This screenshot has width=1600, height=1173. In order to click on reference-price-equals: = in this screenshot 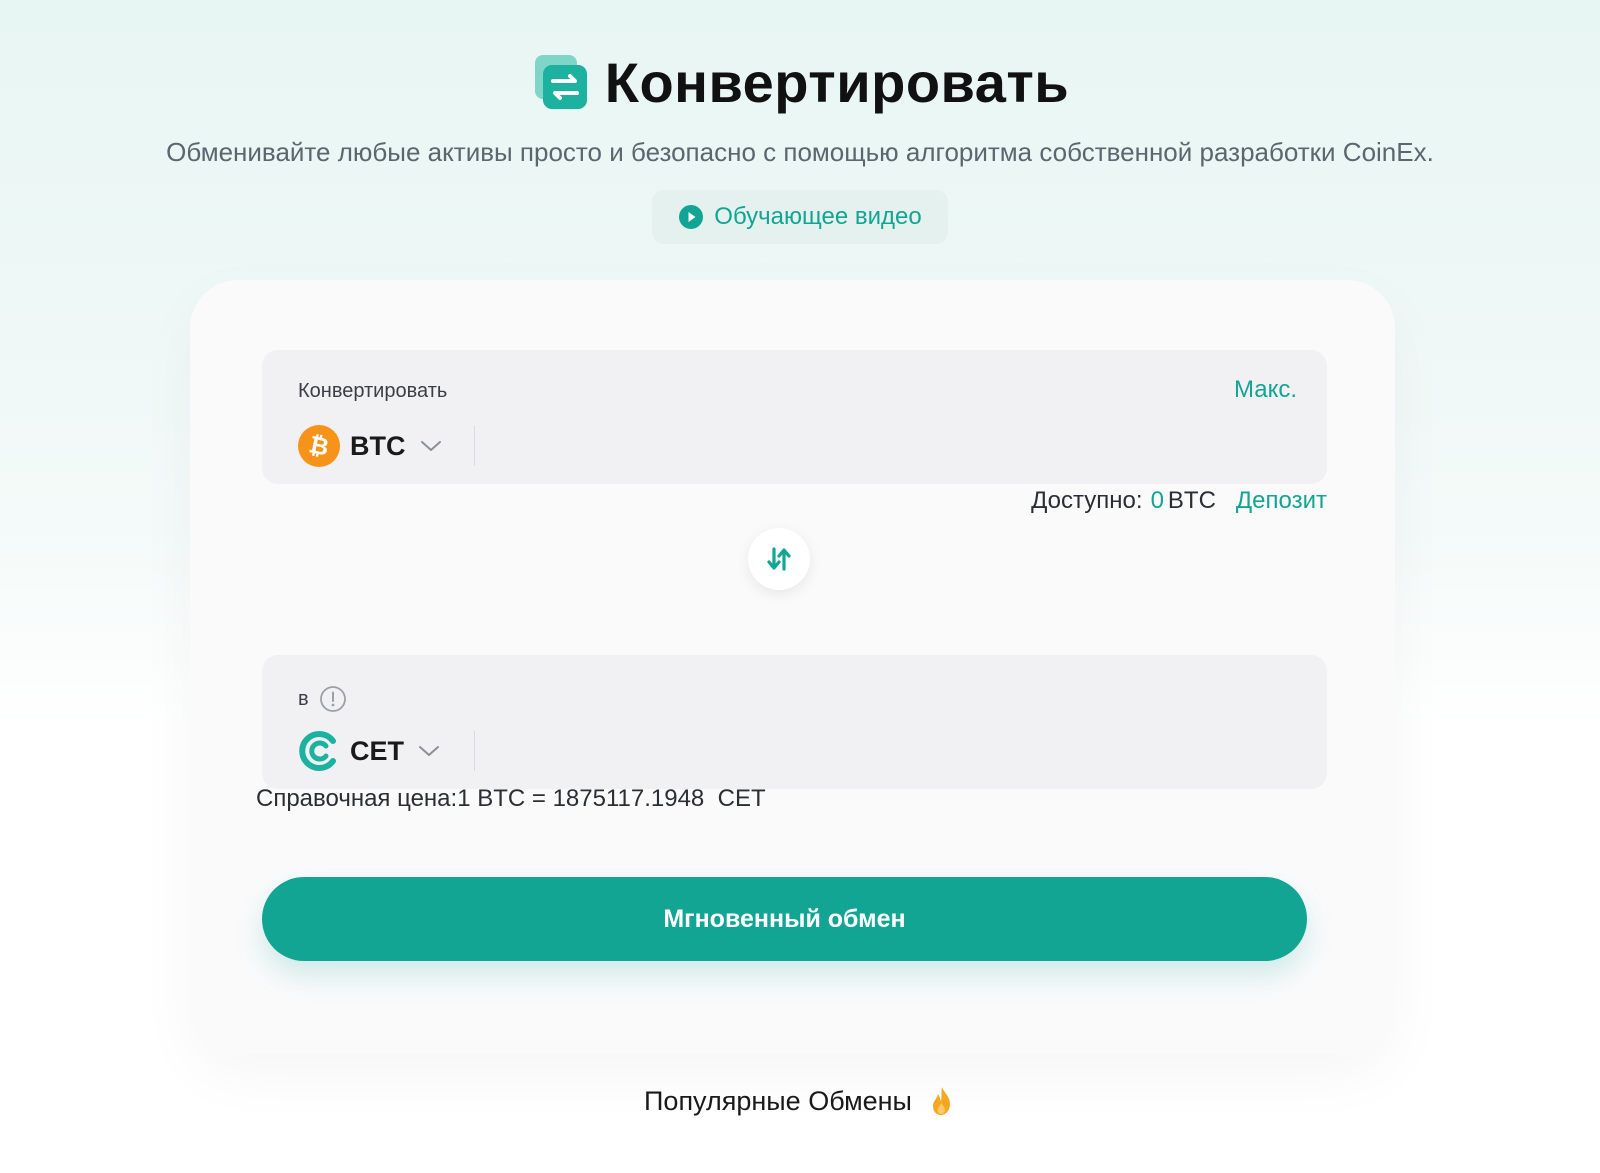, I will do `click(538, 798)`.